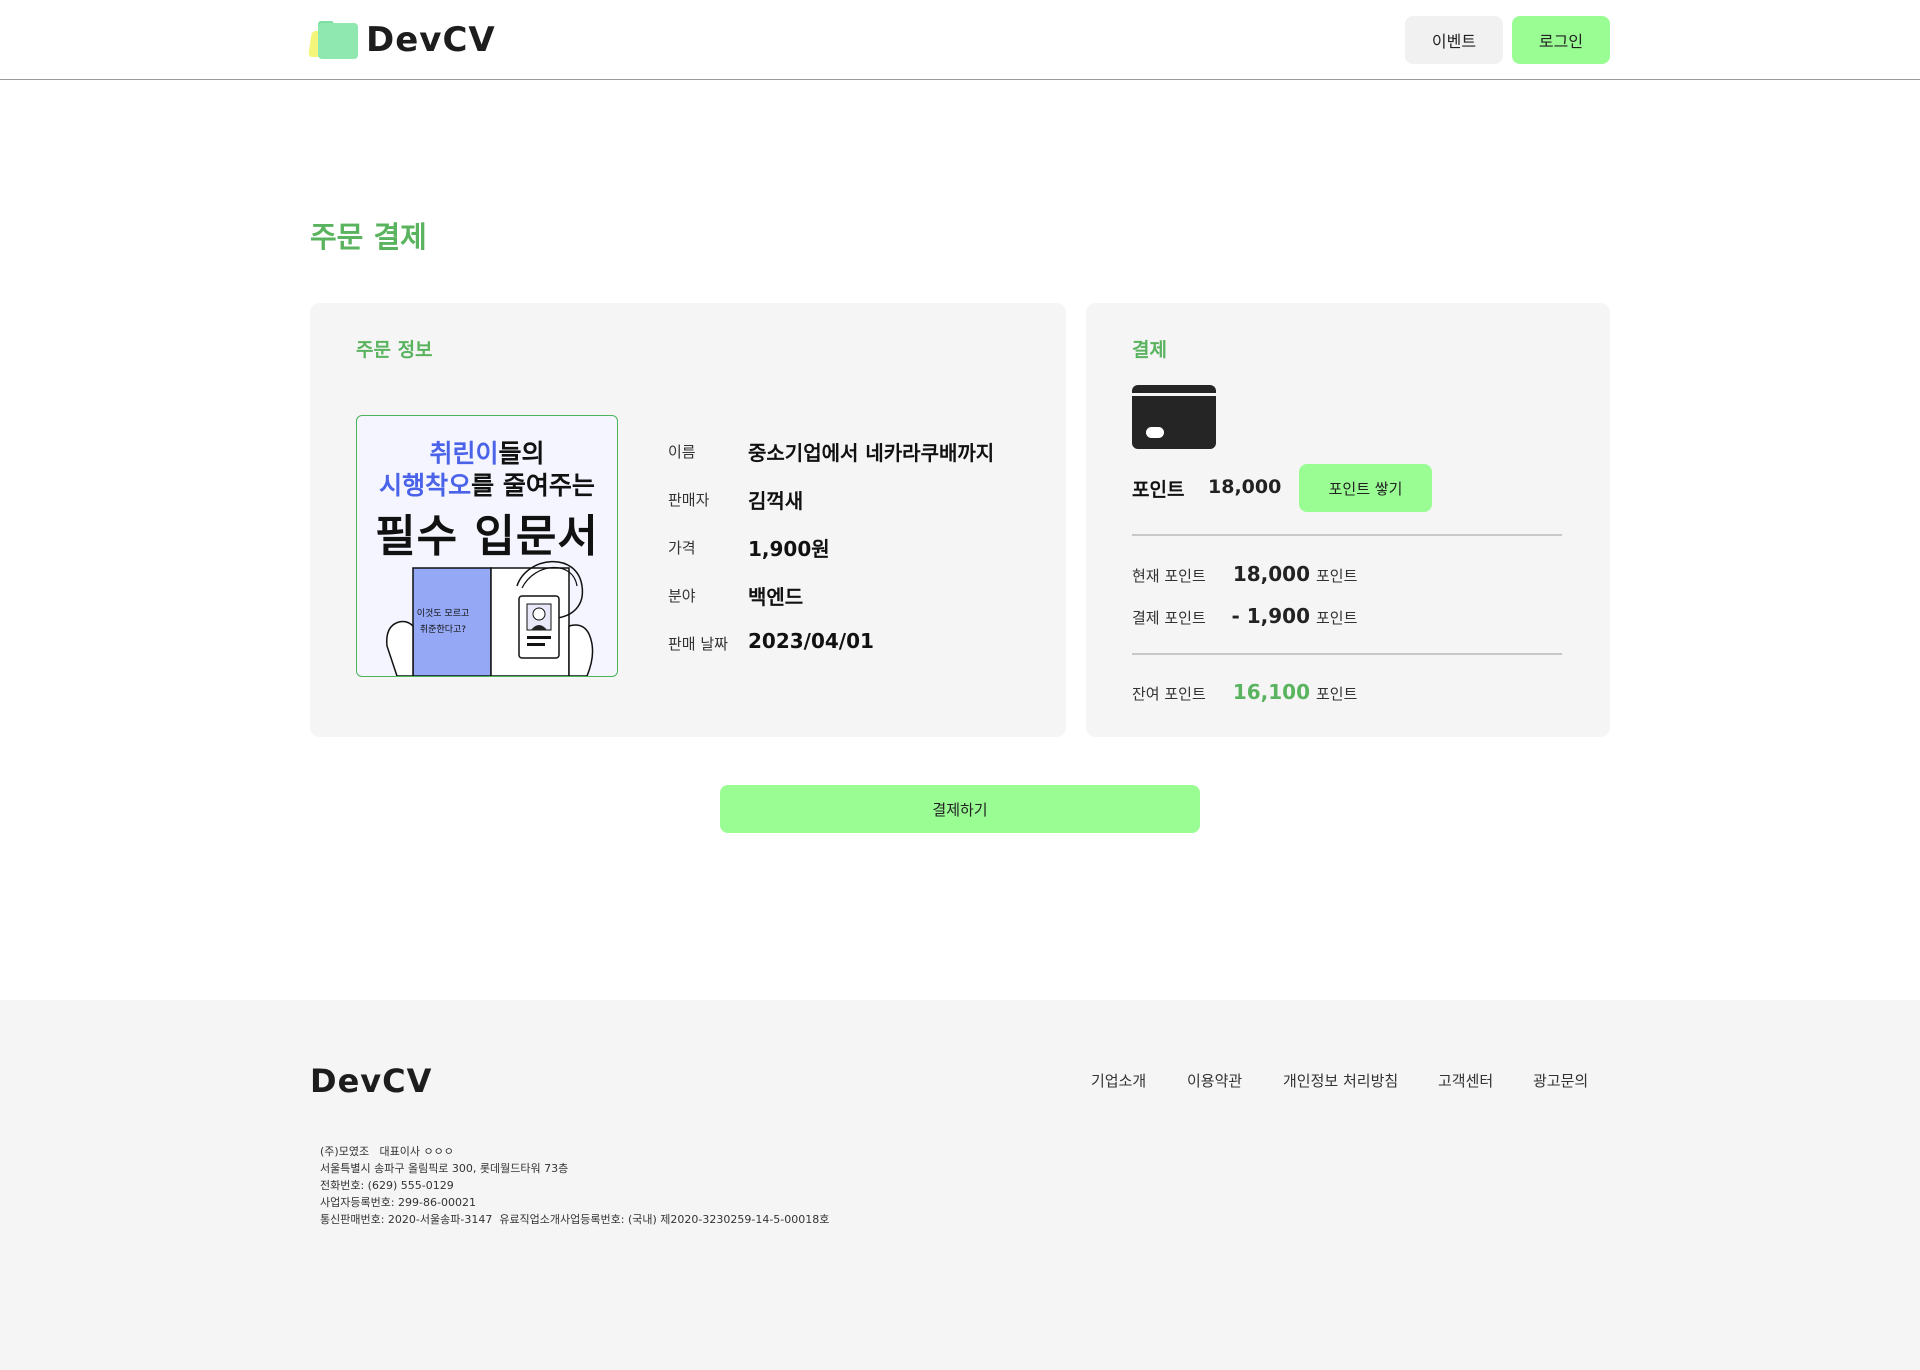  Describe the element at coordinates (682, 452) in the screenshot. I see `name-label: 이름` at that location.